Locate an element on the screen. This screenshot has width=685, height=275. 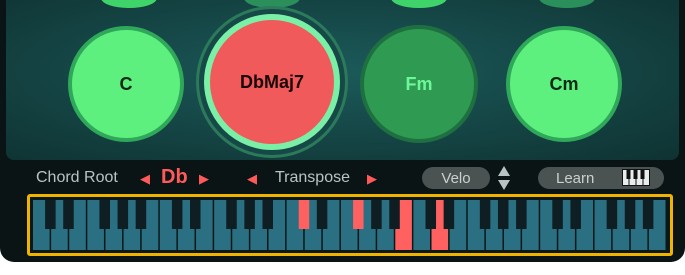
velo-label: Velo is located at coordinates (456, 178).